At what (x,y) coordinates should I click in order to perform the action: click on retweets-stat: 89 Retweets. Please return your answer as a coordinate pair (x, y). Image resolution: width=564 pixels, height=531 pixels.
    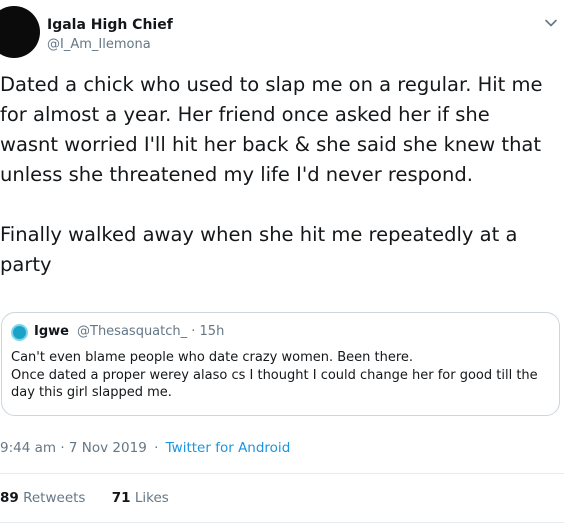
    Looking at the image, I should click on (42, 498).